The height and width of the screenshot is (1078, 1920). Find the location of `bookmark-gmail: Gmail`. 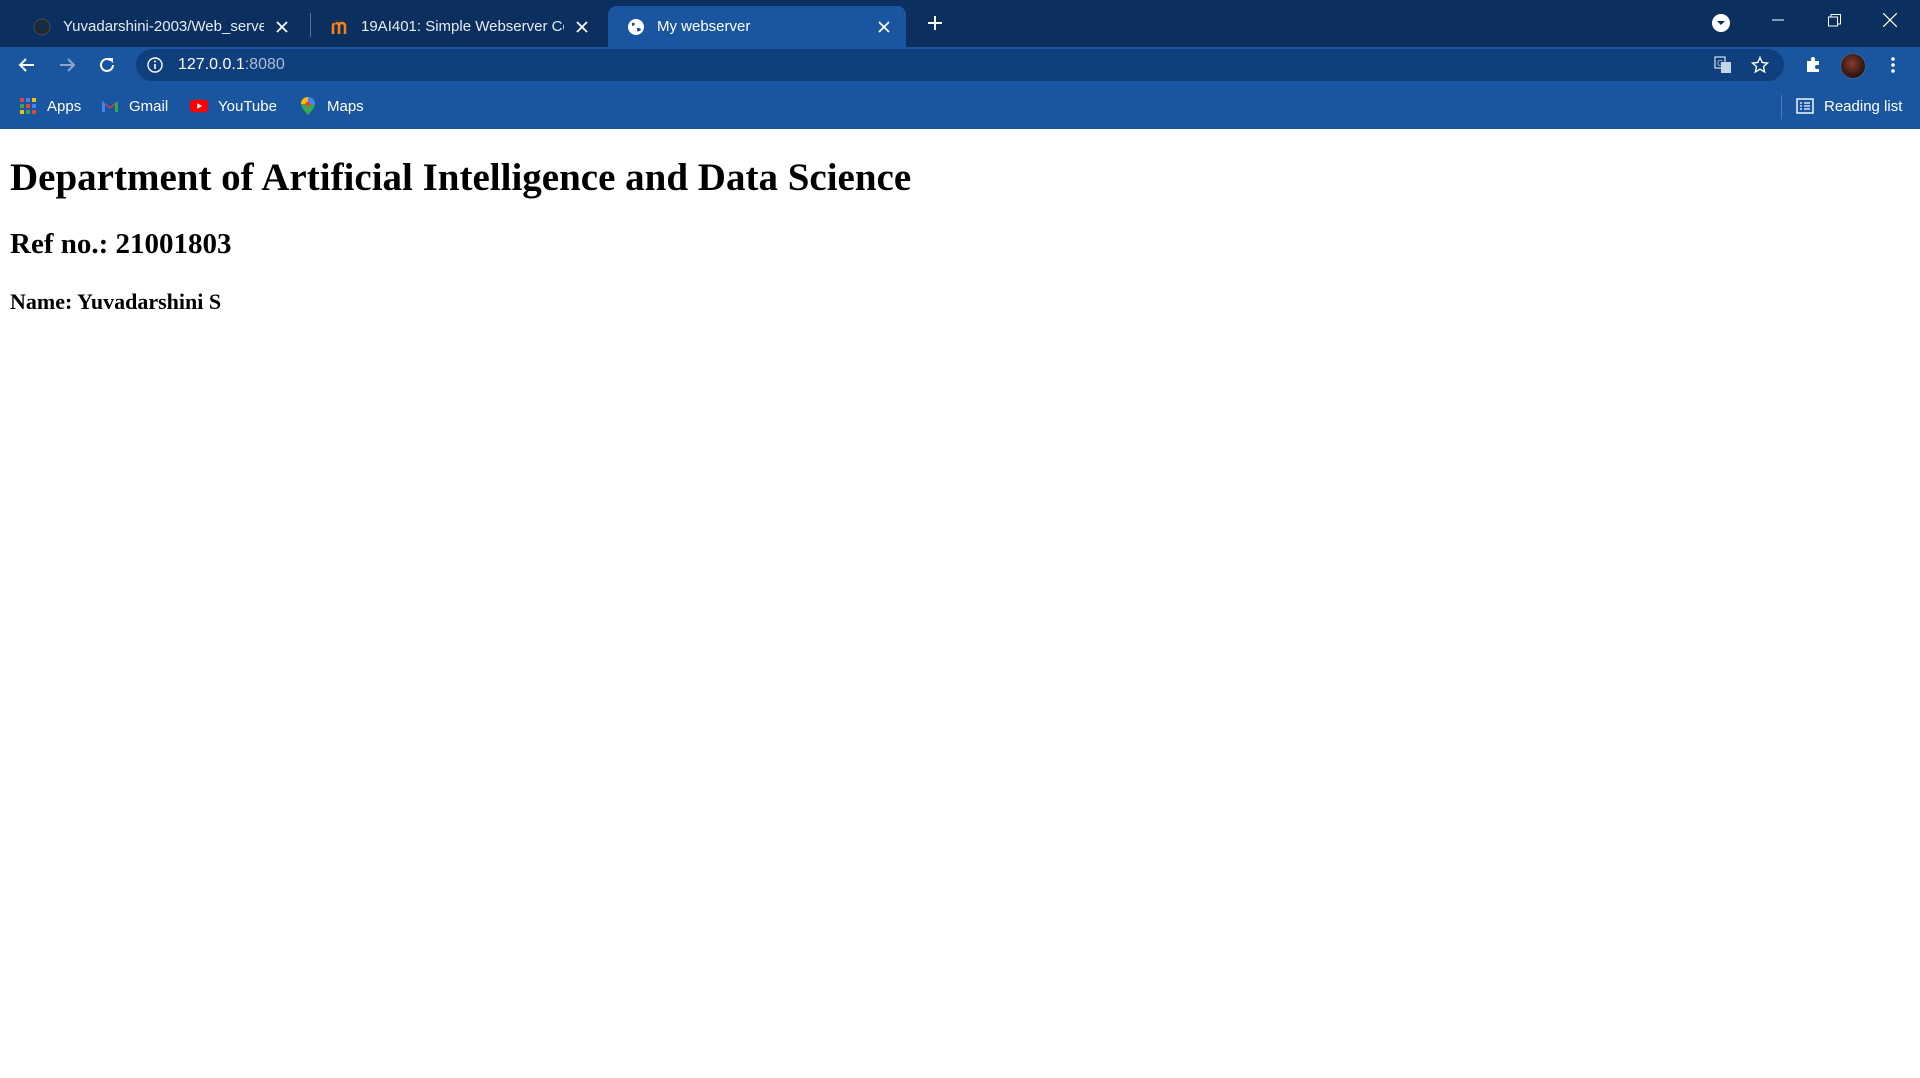

bookmark-gmail: Gmail is located at coordinates (134, 106).